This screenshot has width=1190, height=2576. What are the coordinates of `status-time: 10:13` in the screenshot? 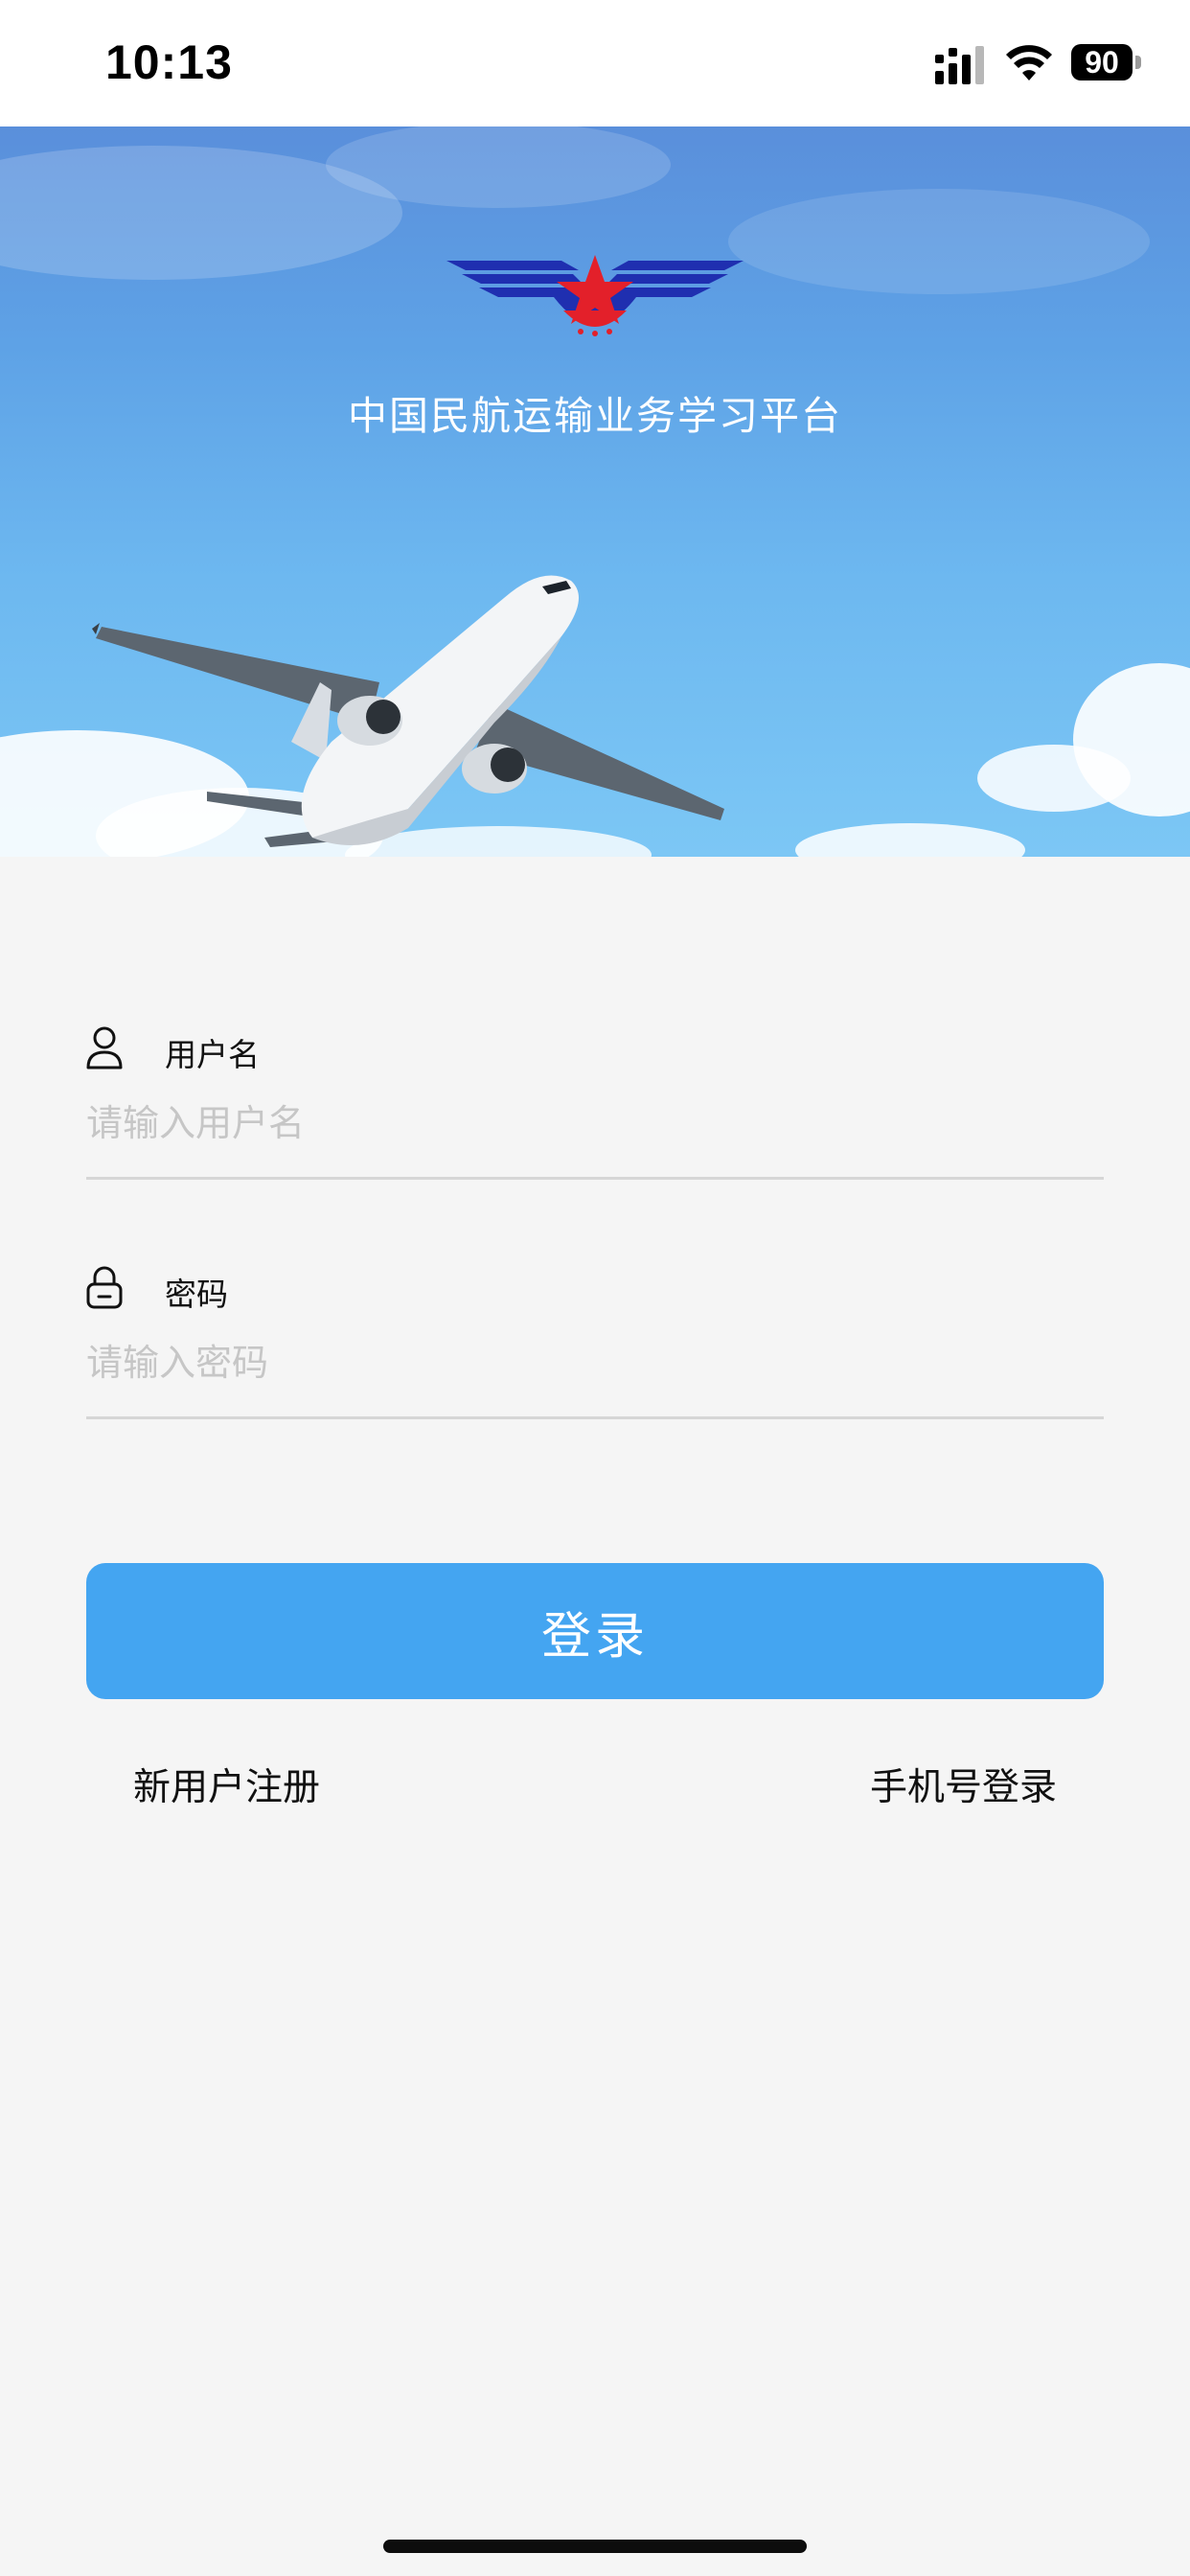 It's located at (169, 62).